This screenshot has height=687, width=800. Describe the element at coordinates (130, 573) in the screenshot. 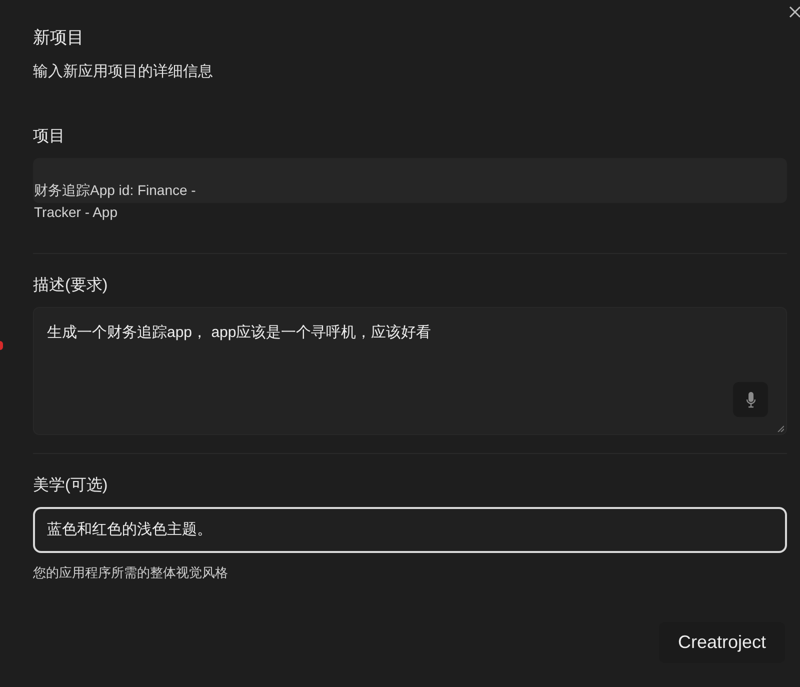

I see `helper-text: 您的应用程序所需的整体视觉风格` at that location.